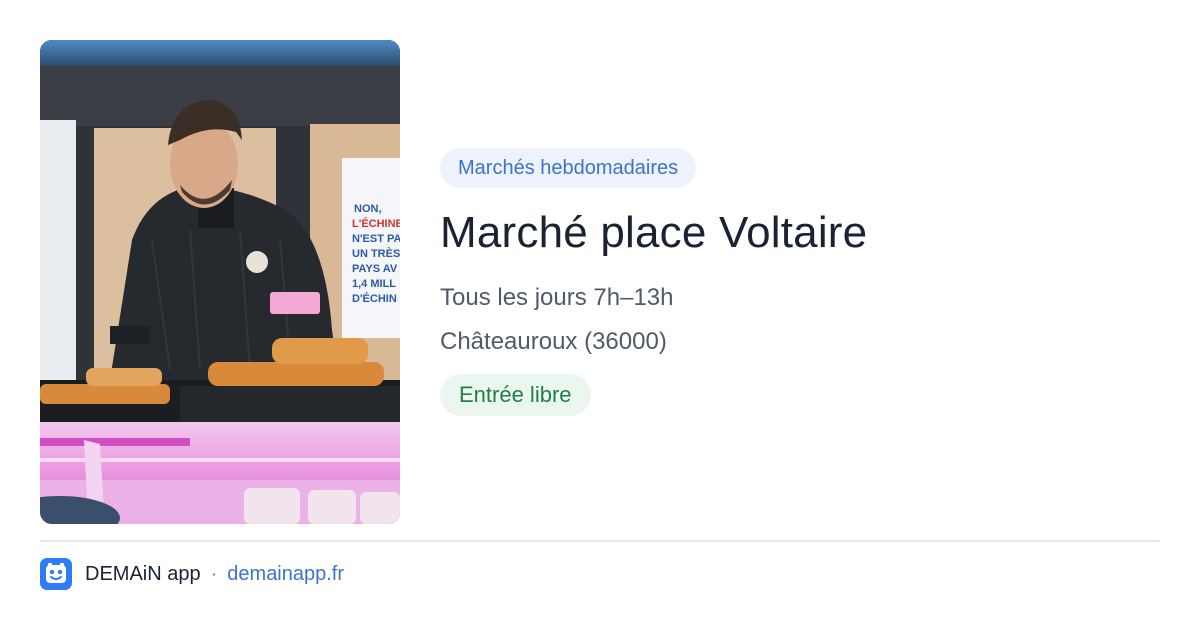 The width and height of the screenshot is (1200, 630). What do you see at coordinates (376, 223) in the screenshot?
I see `poster-line: L'ÉCHINE` at bounding box center [376, 223].